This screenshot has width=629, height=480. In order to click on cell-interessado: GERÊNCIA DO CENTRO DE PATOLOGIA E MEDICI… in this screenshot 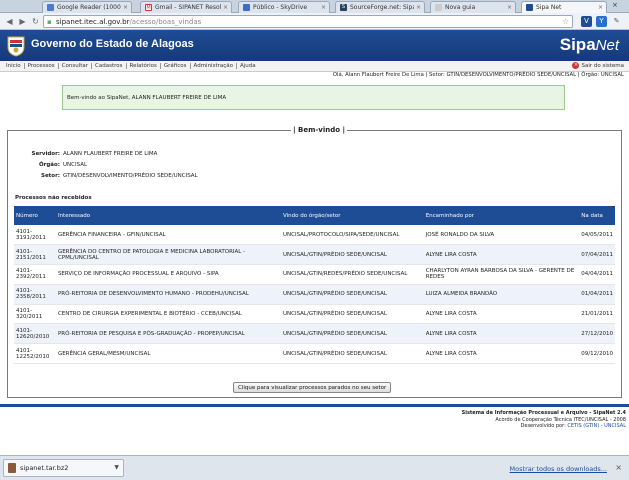, I will do `click(168, 255)`.